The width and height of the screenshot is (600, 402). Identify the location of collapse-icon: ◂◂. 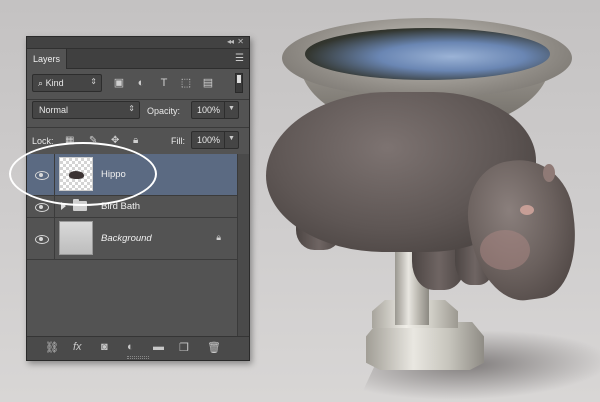
(230, 41).